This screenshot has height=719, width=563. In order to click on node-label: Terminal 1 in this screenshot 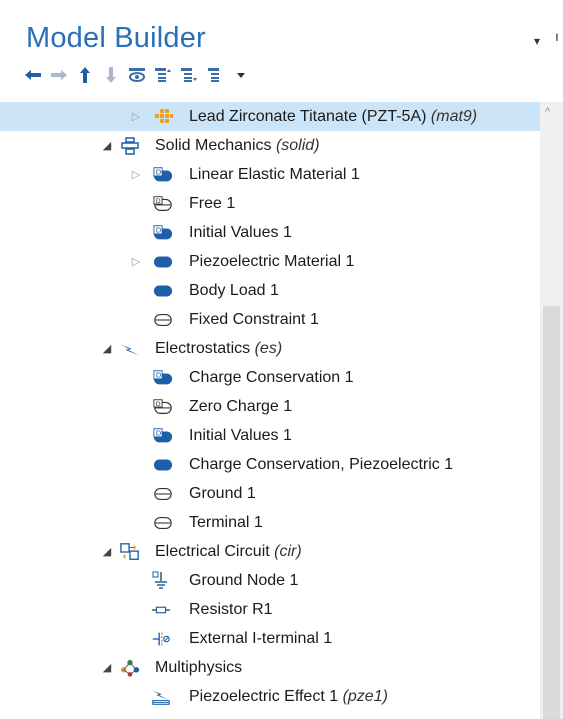, I will do `click(226, 522)`.